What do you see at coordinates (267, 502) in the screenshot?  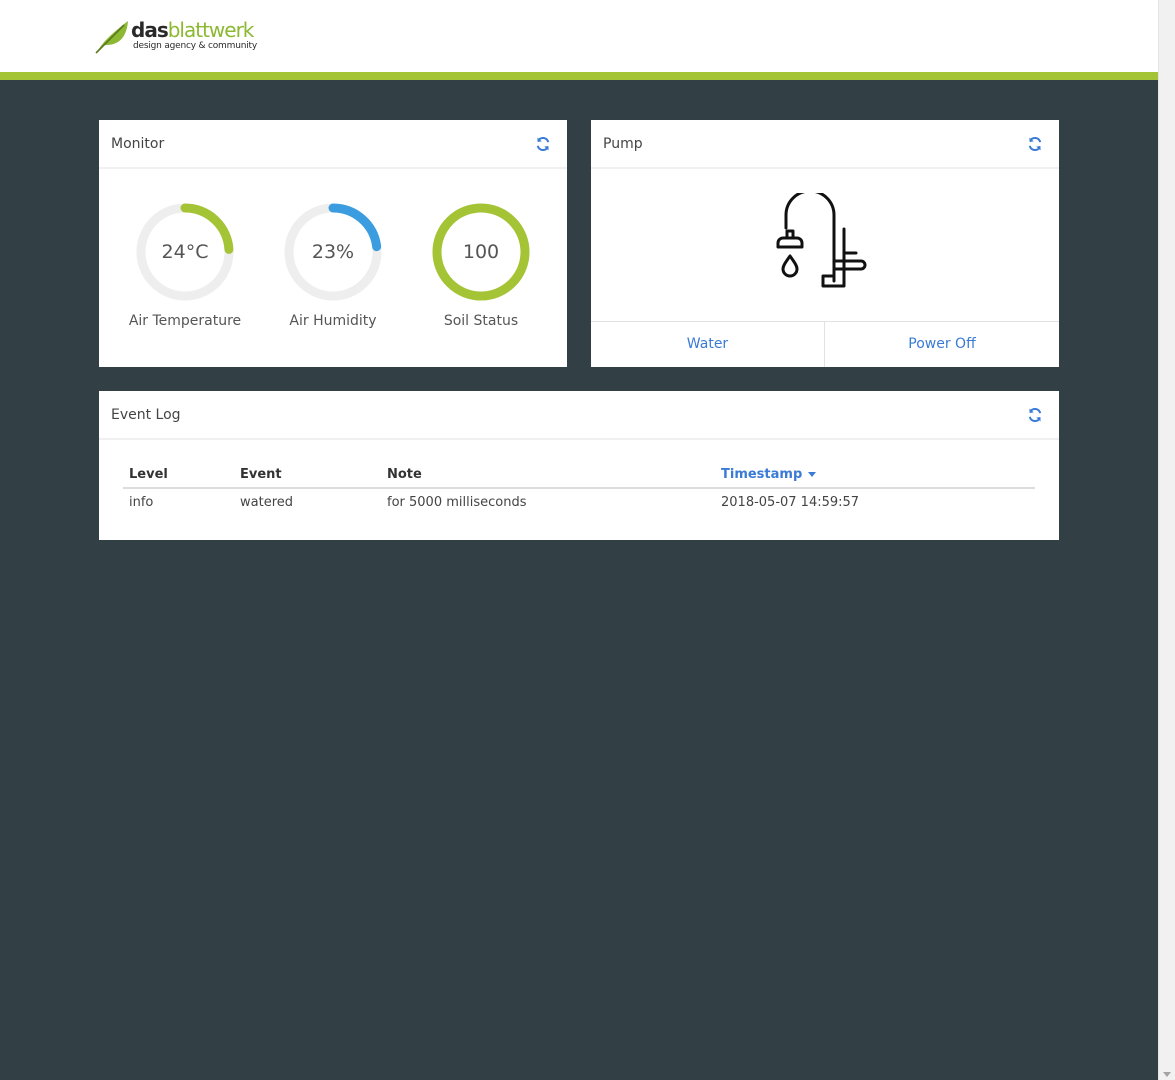 I see `cell-event: watered` at bounding box center [267, 502].